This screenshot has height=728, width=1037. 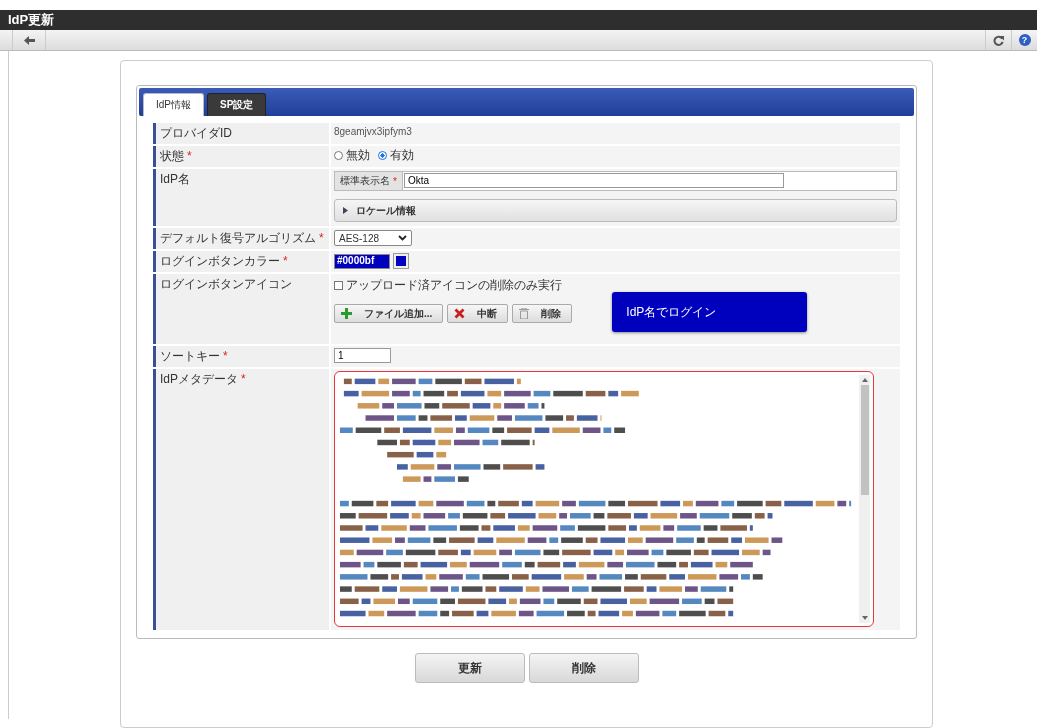 What do you see at coordinates (593, 180) in the screenshot?
I see `name-input: Okta` at bounding box center [593, 180].